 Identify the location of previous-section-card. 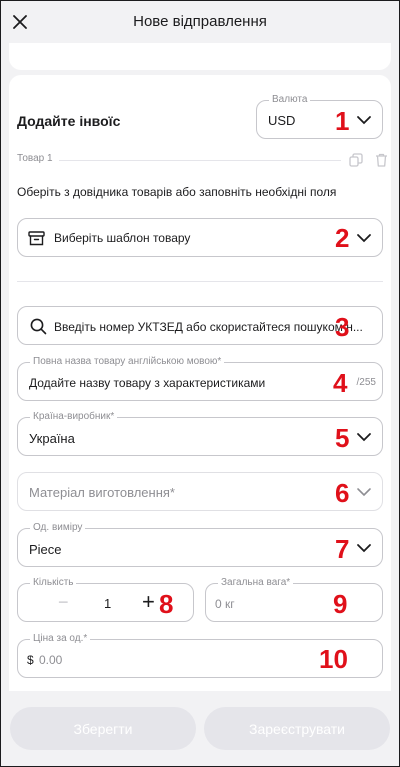
(200, 56).